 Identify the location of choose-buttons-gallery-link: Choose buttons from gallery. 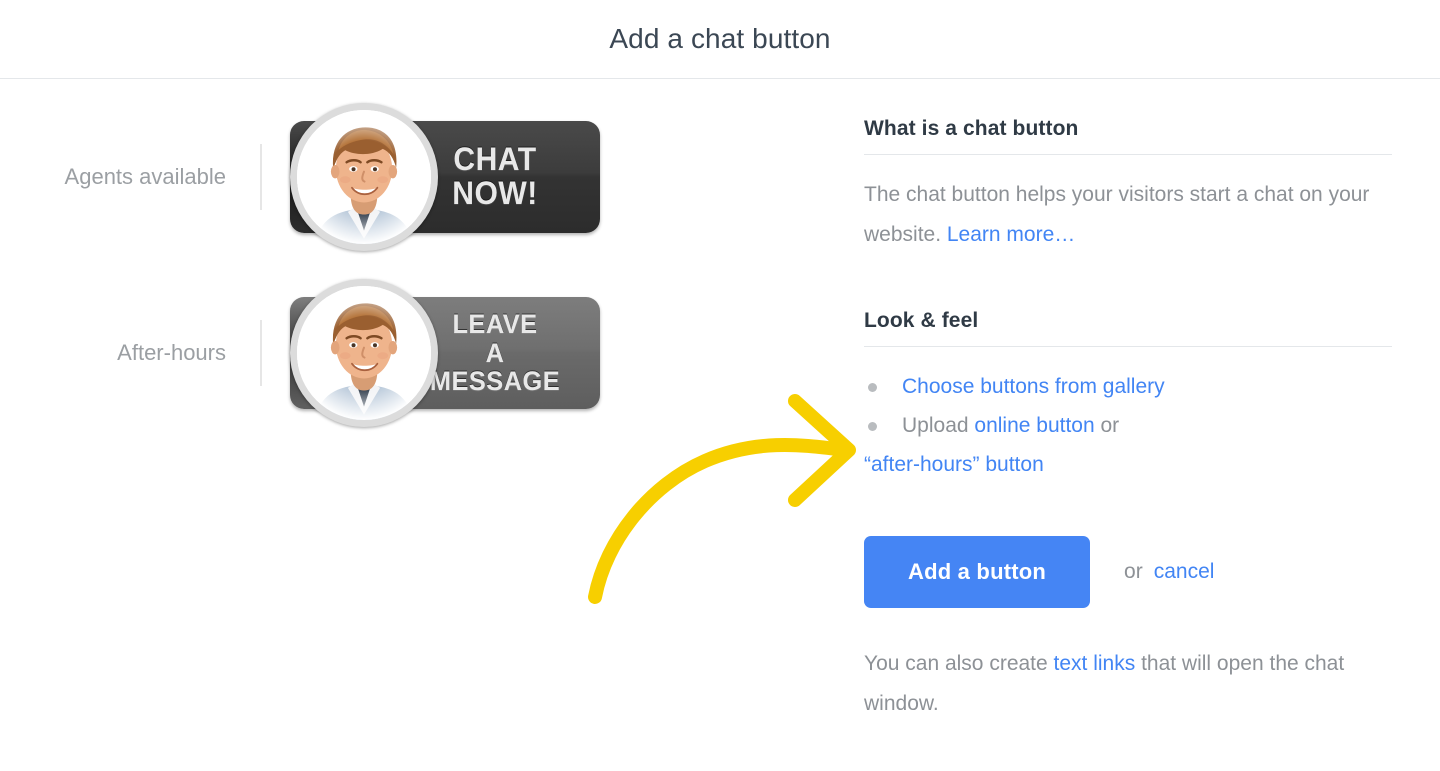
(1033, 386).